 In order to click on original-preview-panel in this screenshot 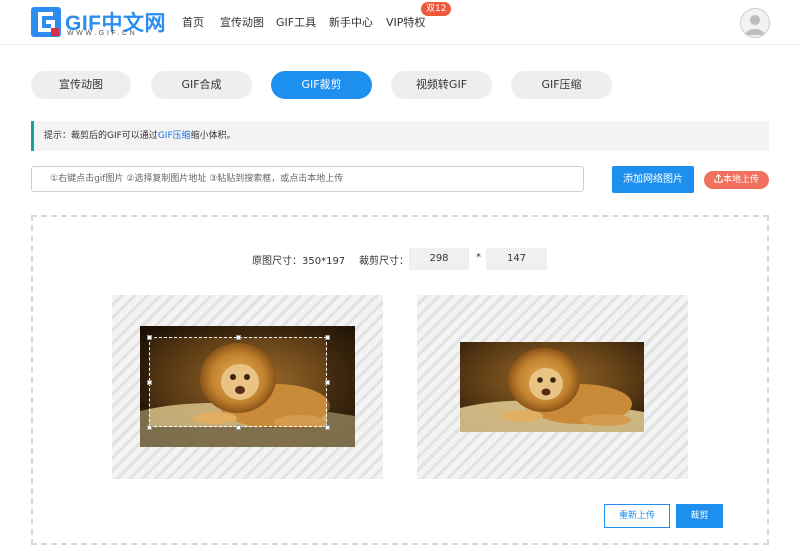, I will do `click(247, 387)`.